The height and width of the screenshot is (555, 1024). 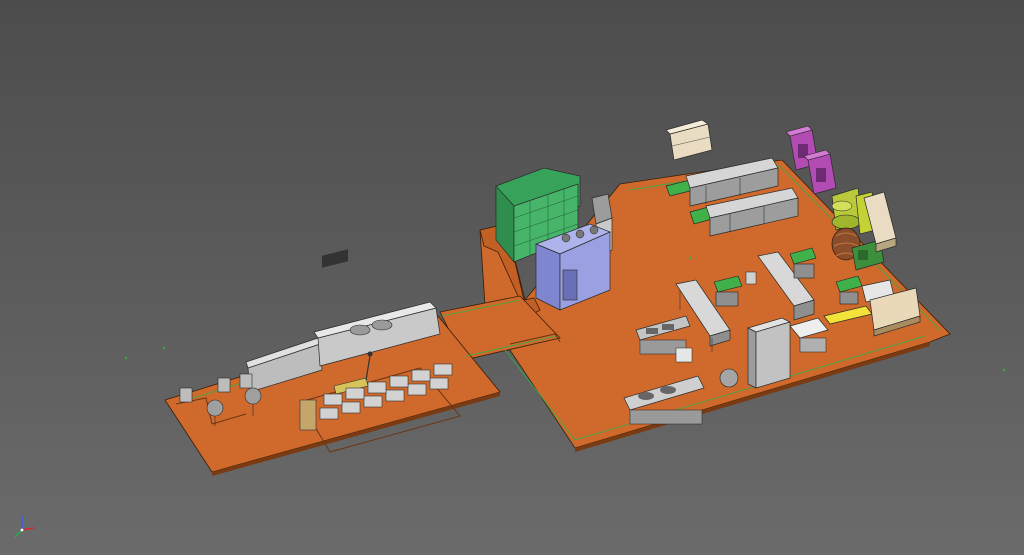 What do you see at coordinates (335, 258) in the screenshot?
I see `divider-control-panel` at bounding box center [335, 258].